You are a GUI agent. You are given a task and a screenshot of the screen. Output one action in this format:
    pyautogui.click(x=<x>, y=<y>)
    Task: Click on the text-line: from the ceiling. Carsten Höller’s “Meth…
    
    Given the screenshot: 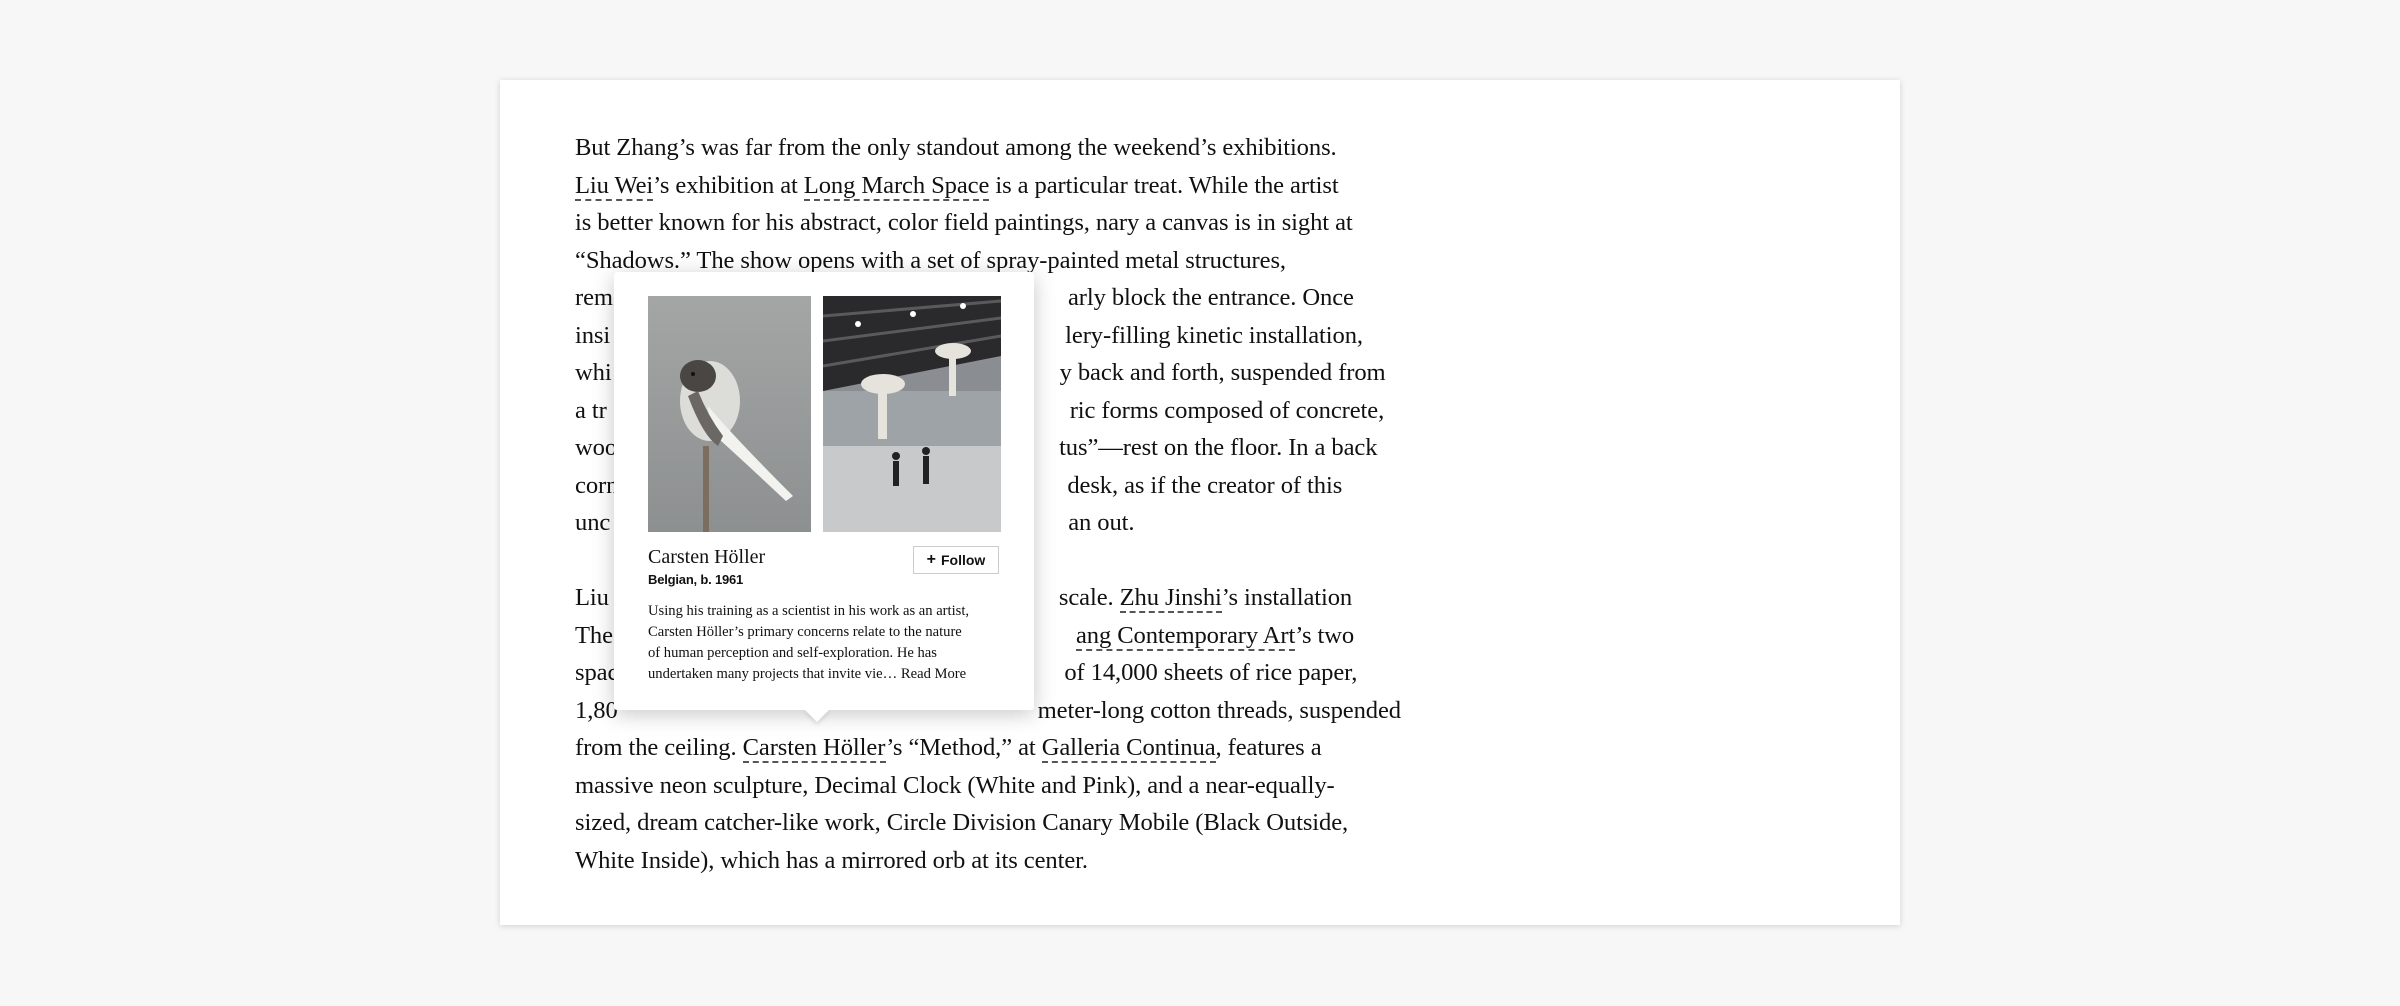 What is the action you would take?
    pyautogui.click(x=948, y=748)
    